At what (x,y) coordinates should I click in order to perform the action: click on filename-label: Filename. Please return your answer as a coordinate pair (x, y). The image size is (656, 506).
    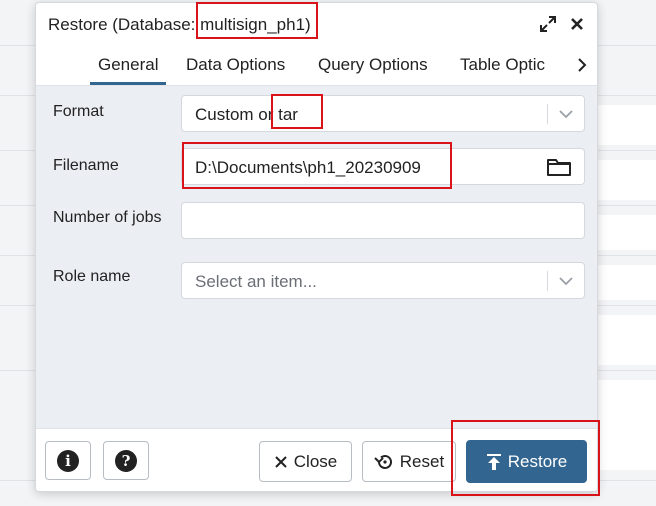
    Looking at the image, I should click on (86, 165).